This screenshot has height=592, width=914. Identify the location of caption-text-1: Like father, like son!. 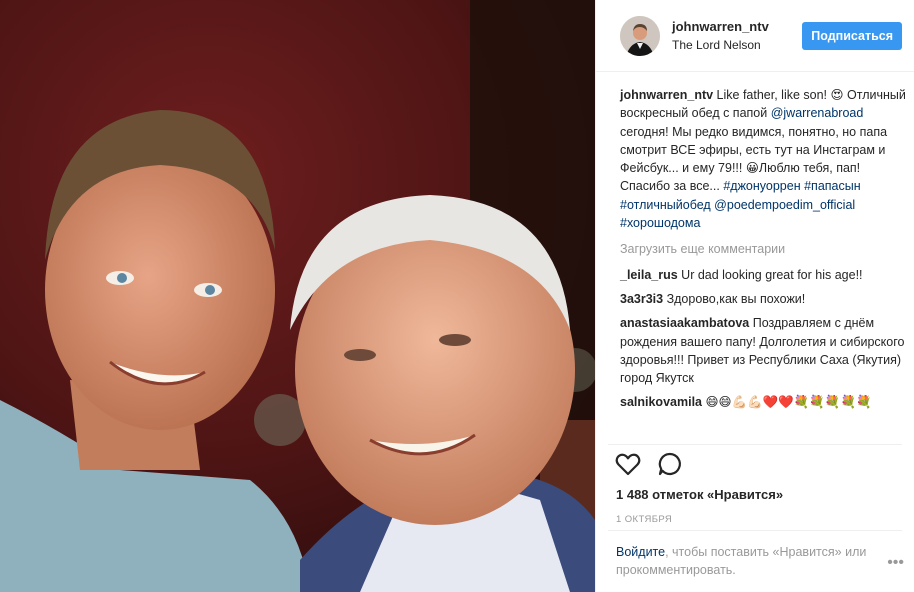
(772, 95).